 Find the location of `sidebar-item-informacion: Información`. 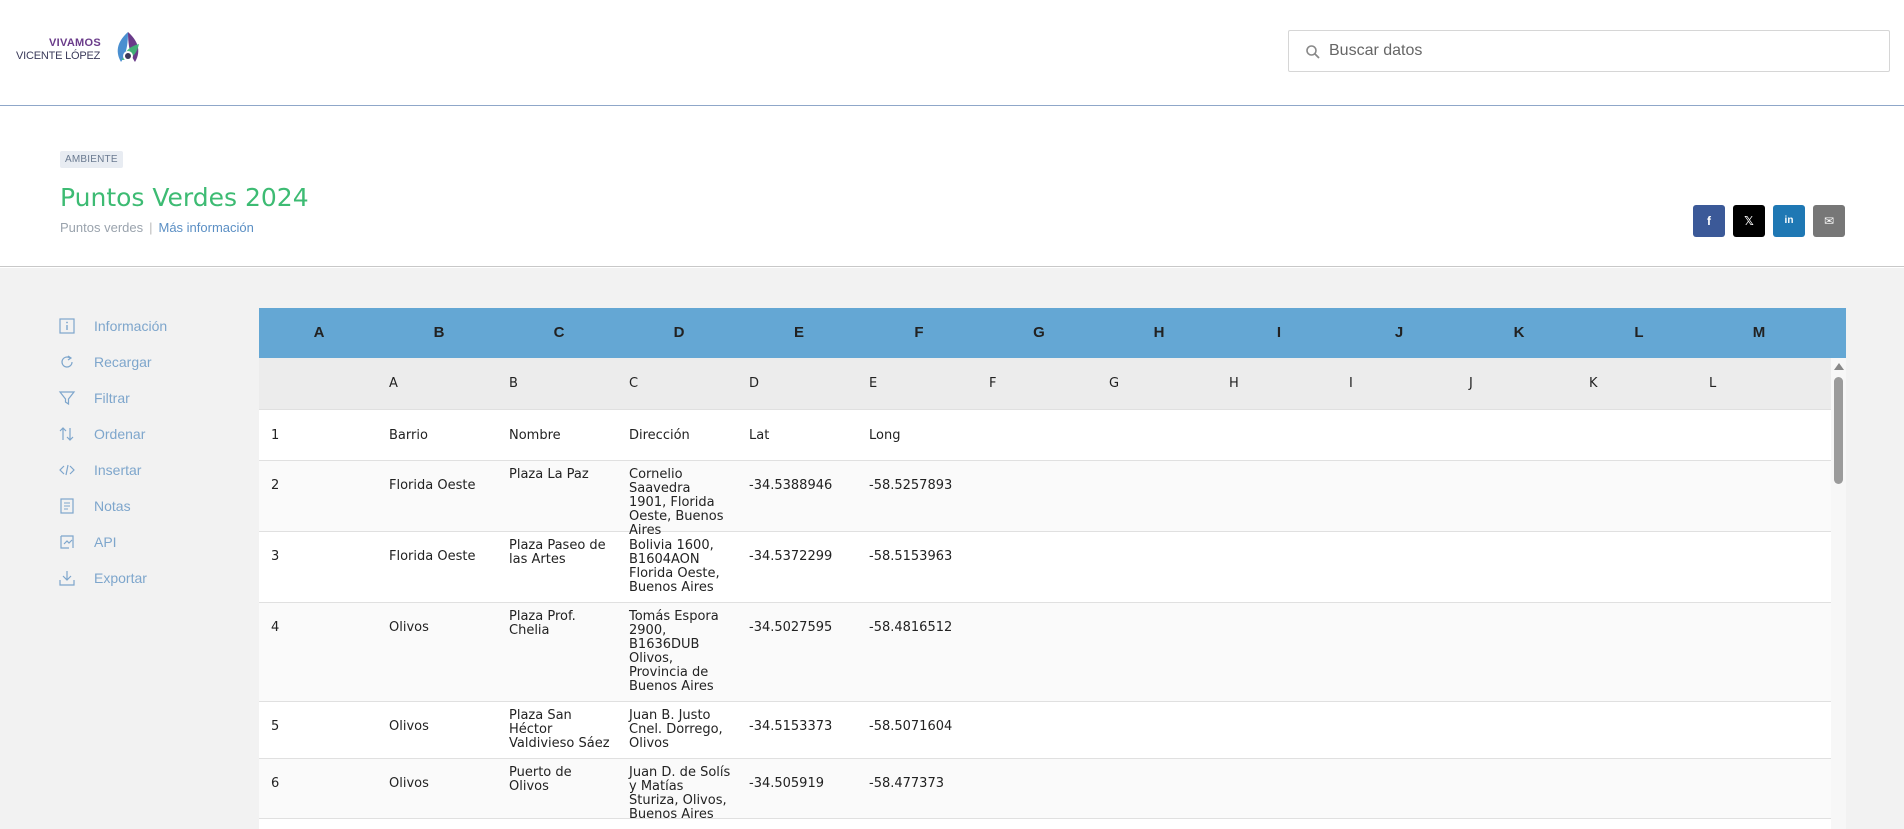

sidebar-item-informacion: Información is located at coordinates (148, 326).